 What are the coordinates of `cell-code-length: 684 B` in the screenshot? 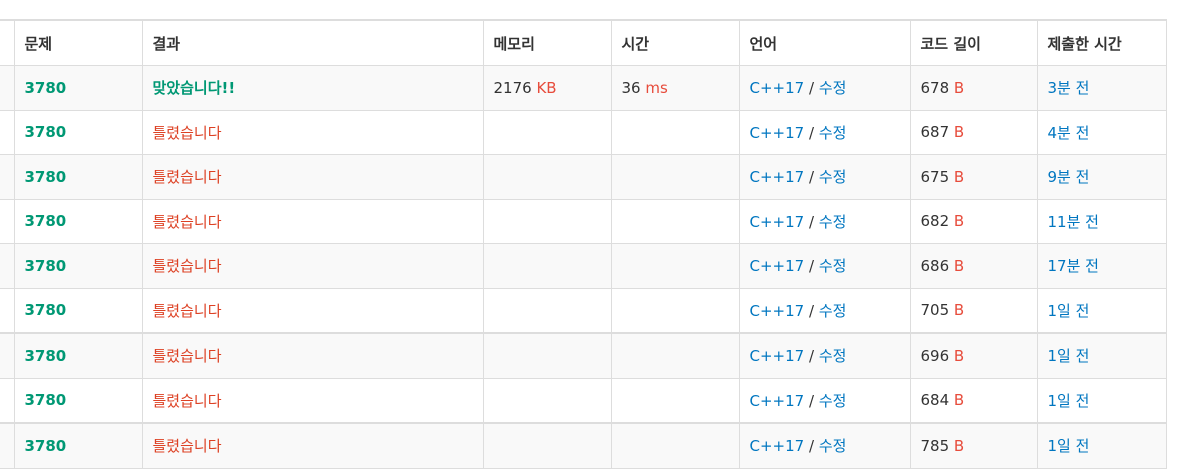 It's located at (973, 400).